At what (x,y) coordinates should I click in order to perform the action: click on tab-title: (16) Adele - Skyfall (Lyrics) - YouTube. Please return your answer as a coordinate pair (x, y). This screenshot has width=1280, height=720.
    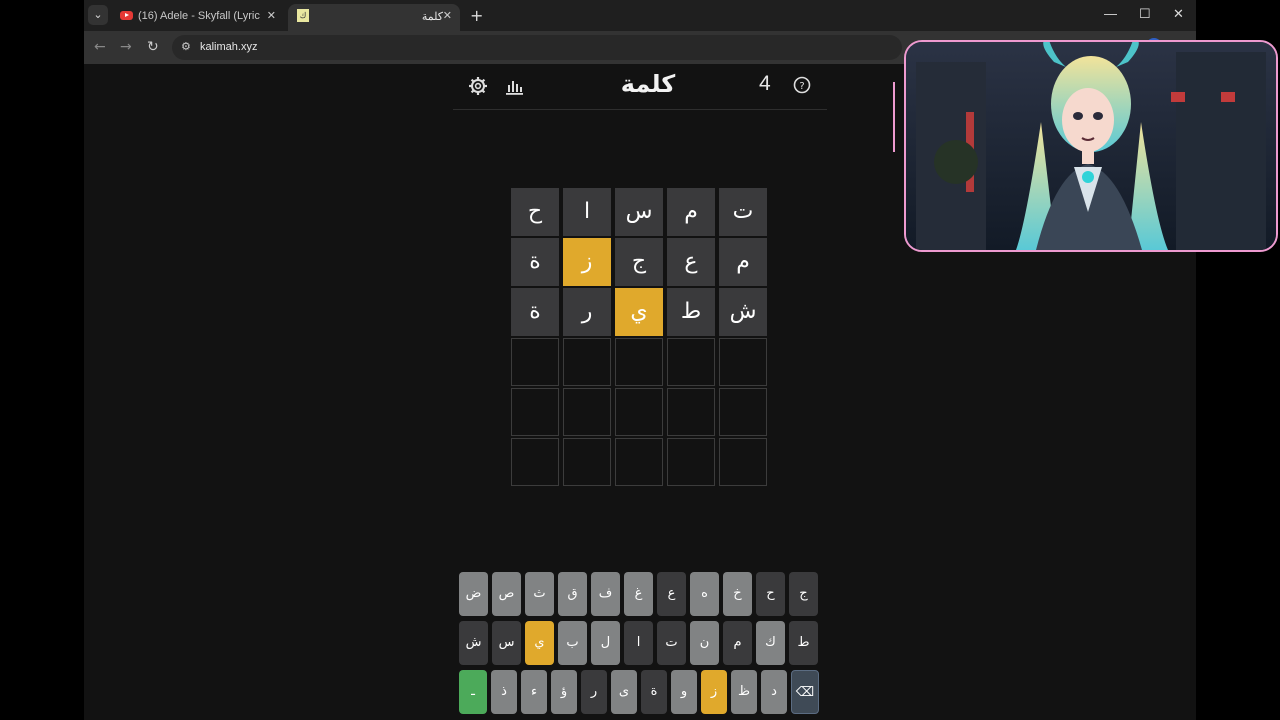
    Looking at the image, I should click on (199, 16).